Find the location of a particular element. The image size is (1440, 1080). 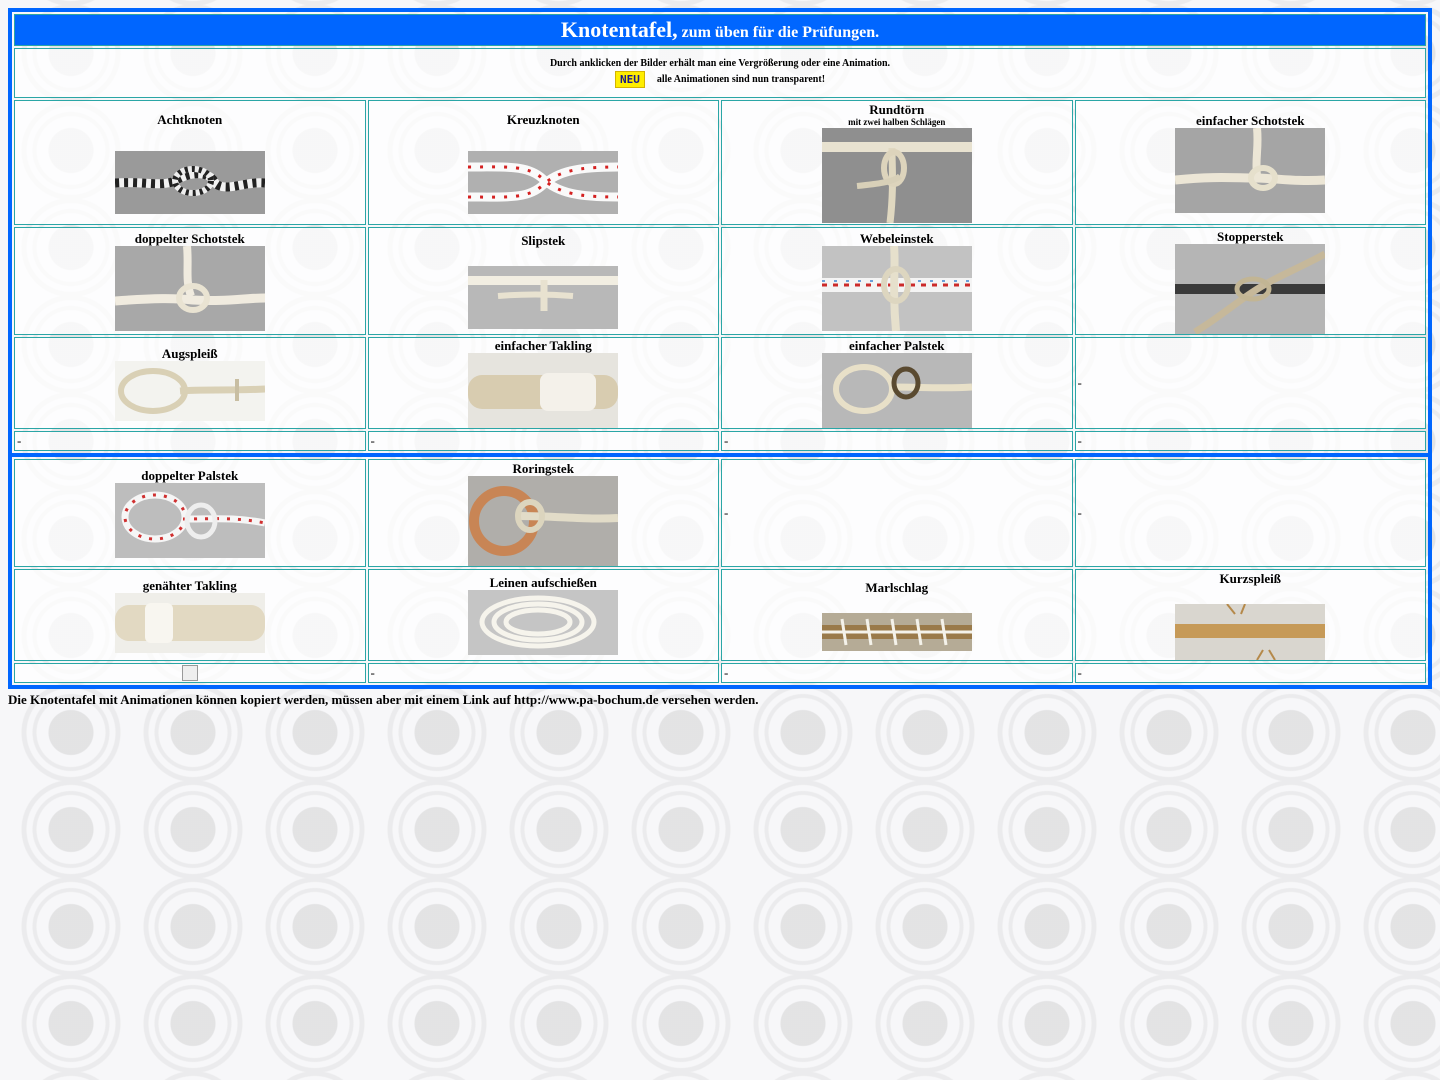

knot-label: Leinen aufschießen is located at coordinates (543, 582).